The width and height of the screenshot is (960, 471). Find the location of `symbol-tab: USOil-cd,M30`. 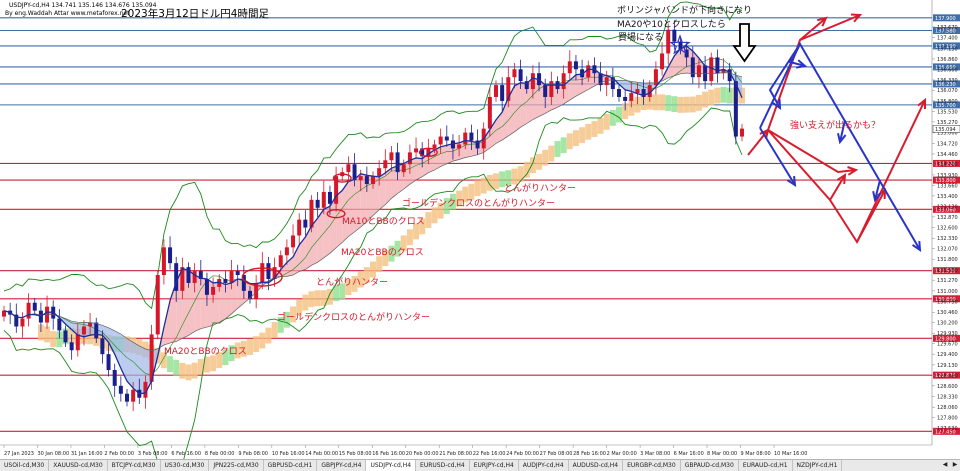

symbol-tab: USOil-cd,M30 is located at coordinates (24, 465).